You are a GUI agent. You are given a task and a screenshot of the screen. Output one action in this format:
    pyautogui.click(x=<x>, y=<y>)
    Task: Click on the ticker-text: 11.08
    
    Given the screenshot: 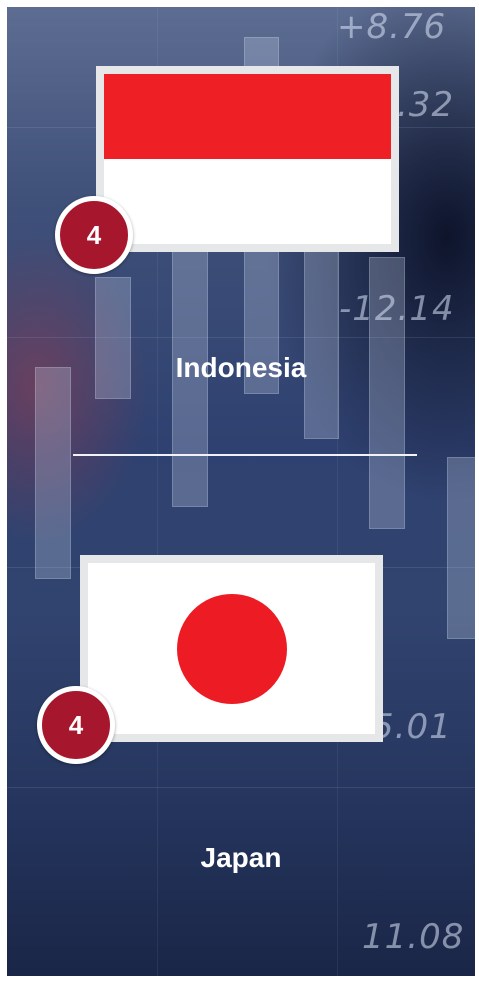 What is the action you would take?
    pyautogui.click(x=413, y=937)
    